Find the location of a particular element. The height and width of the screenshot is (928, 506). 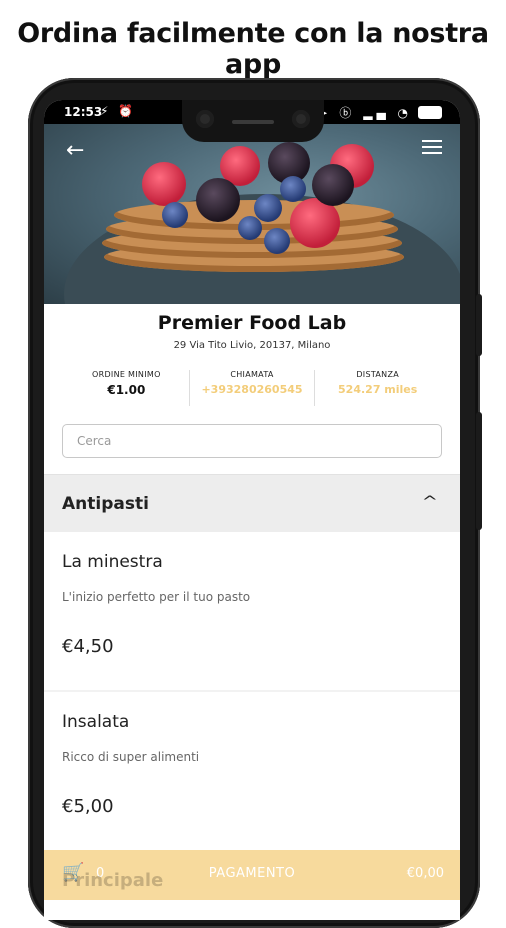

stat-value: €1.00 is located at coordinates (126, 390).